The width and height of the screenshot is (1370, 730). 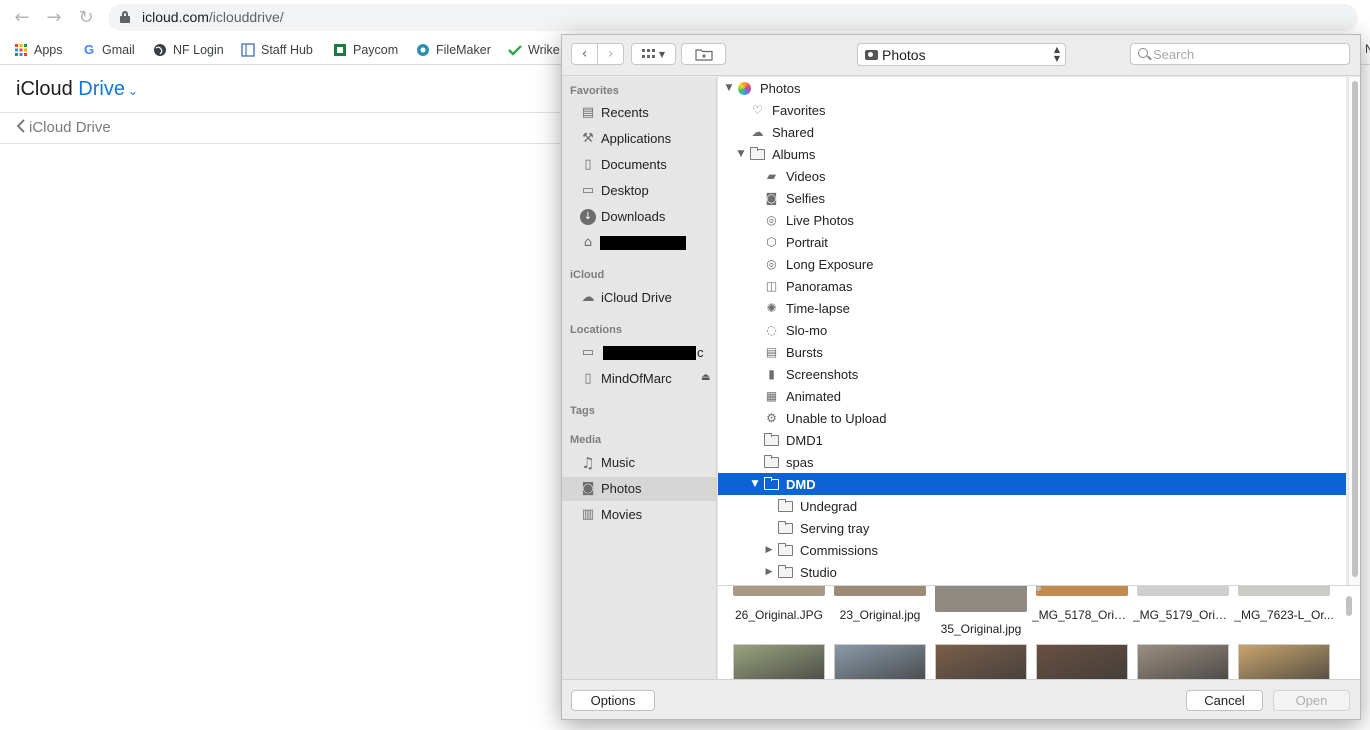 What do you see at coordinates (63, 127) in the screenshot?
I see `breadcrumb: iCloud Drive` at bounding box center [63, 127].